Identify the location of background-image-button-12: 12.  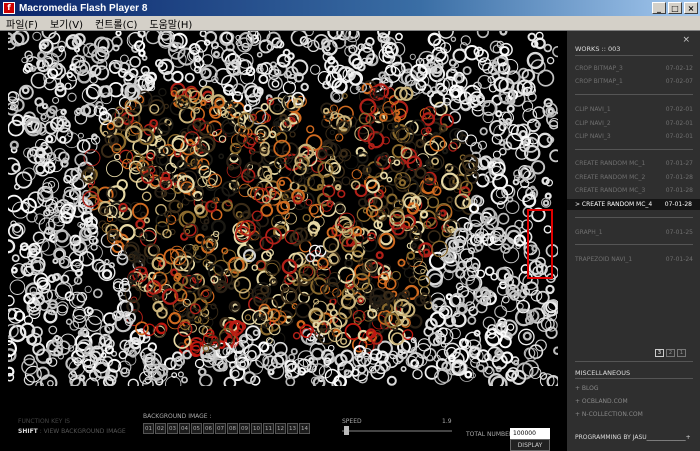
(280, 428).